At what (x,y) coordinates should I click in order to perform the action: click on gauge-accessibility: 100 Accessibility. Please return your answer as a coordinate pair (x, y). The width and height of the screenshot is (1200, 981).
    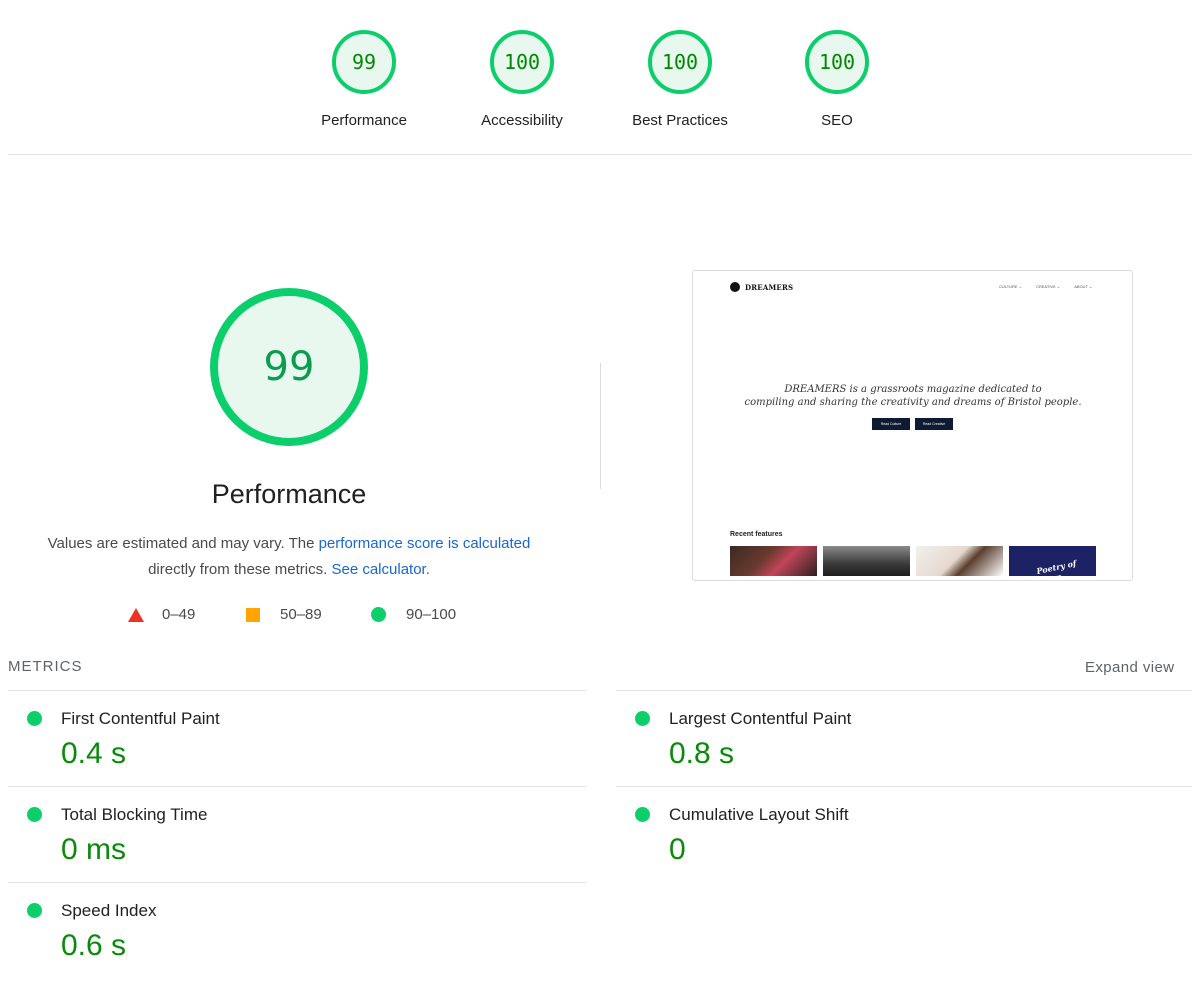
    Looking at the image, I should click on (522, 79).